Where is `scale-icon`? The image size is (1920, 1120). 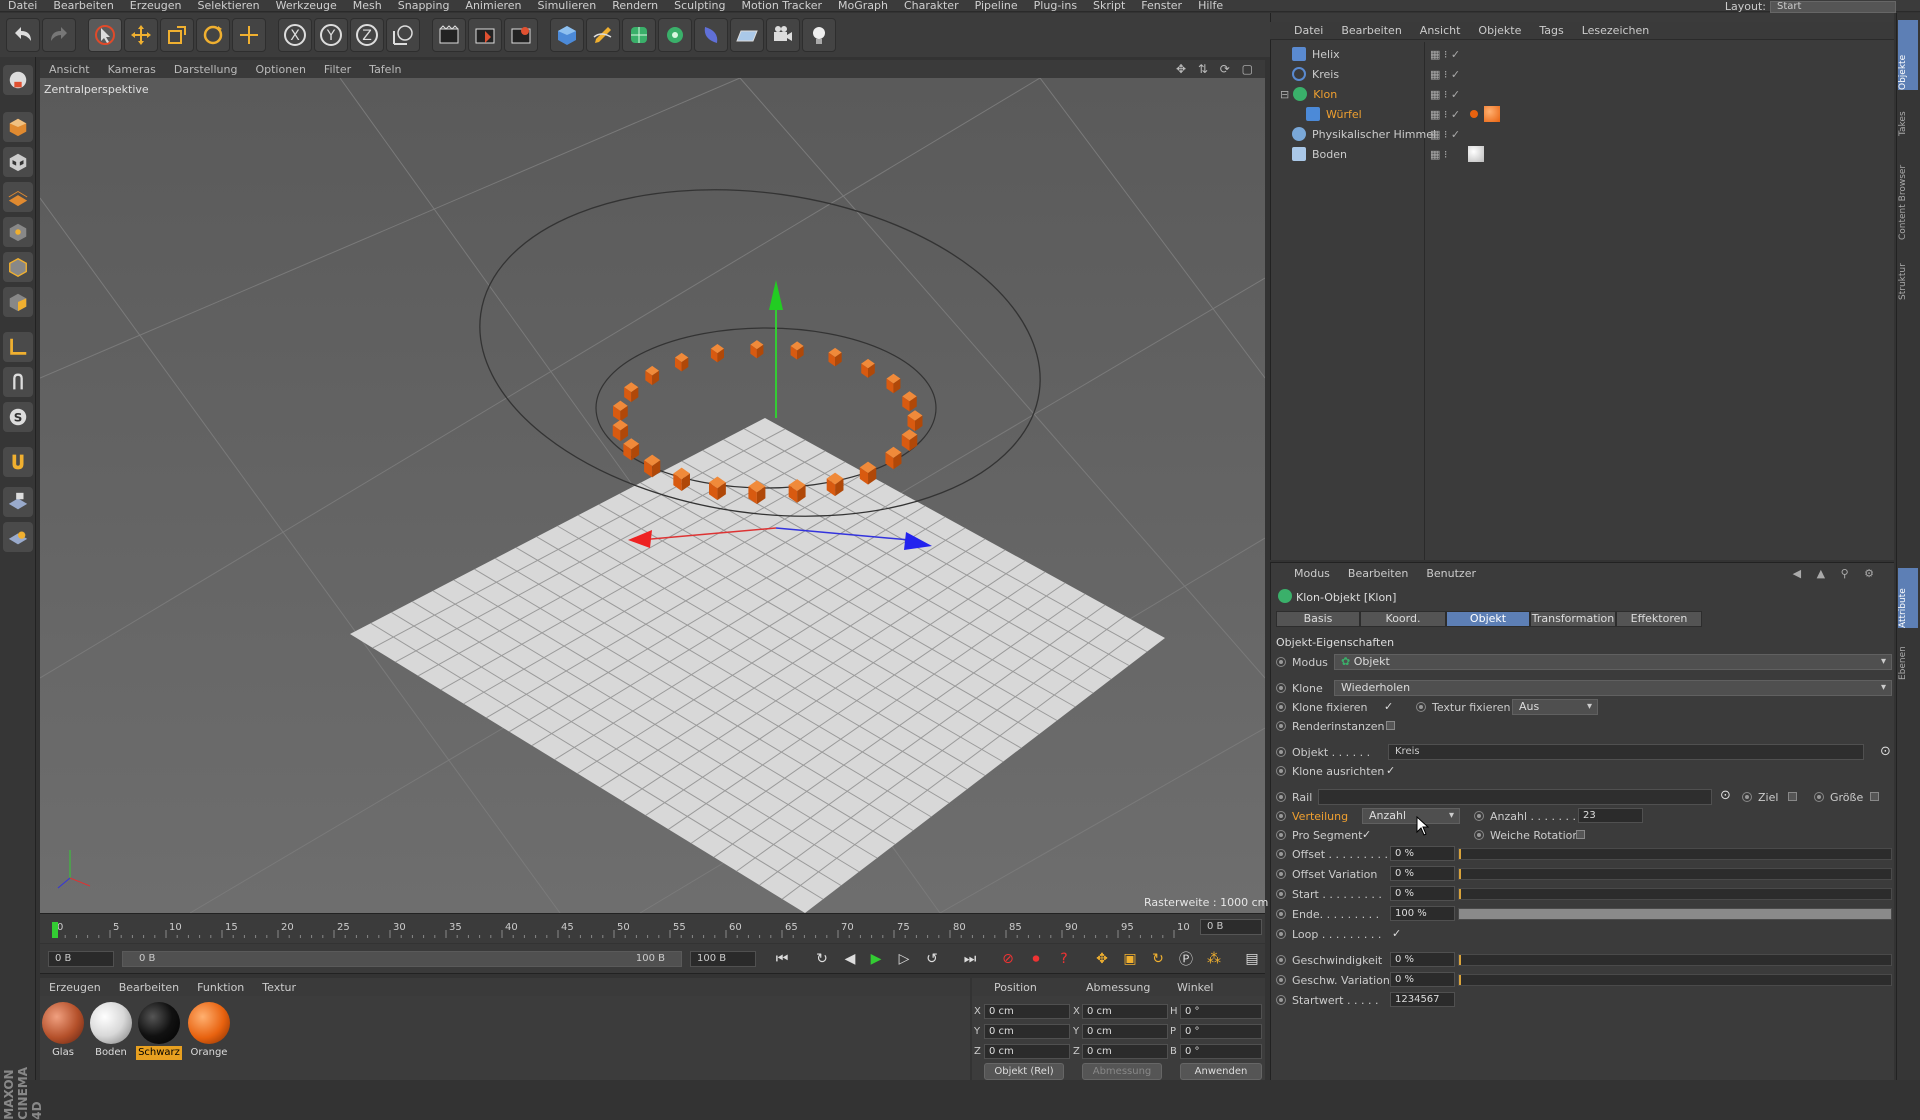 scale-icon is located at coordinates (177, 35).